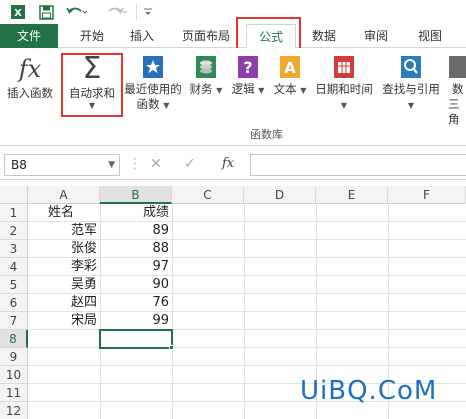 This screenshot has width=466, height=419. What do you see at coordinates (92, 85) in the screenshot?
I see `autosum-highlight` at bounding box center [92, 85].